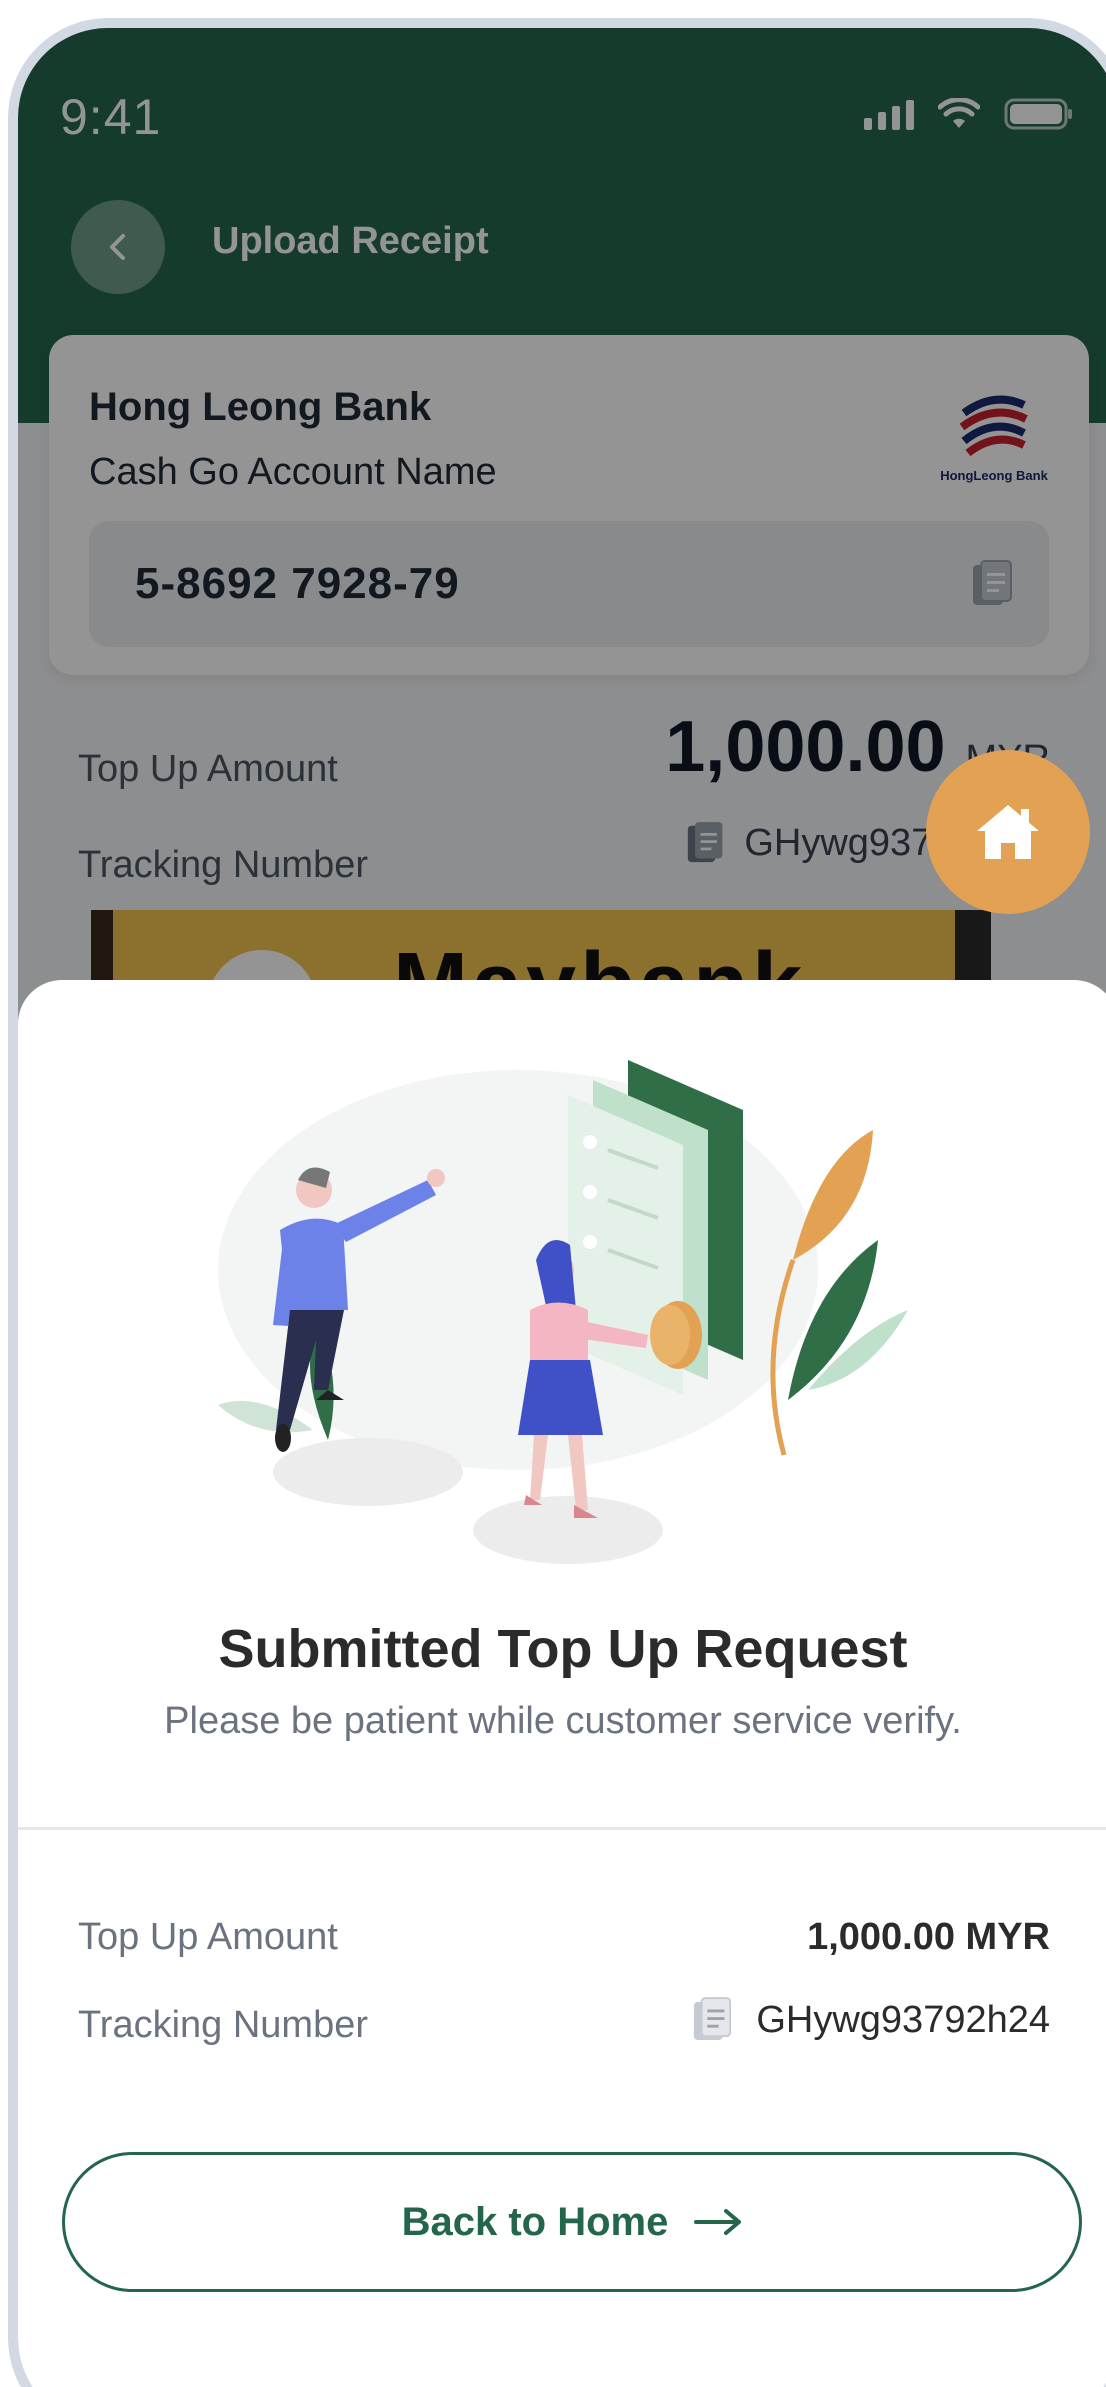  I want to click on back-to-home-label: Back to Home, so click(535, 2221).